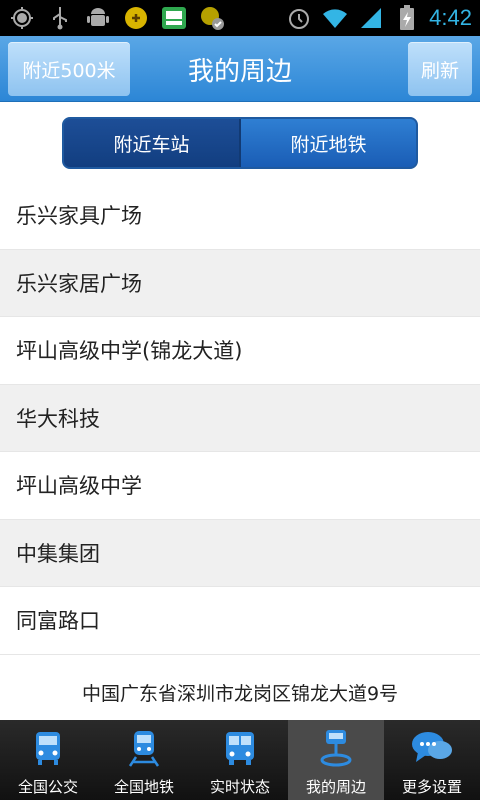 The image size is (480, 800). Describe the element at coordinates (335, 787) in the screenshot. I see `tab-label: 我的周边` at that location.